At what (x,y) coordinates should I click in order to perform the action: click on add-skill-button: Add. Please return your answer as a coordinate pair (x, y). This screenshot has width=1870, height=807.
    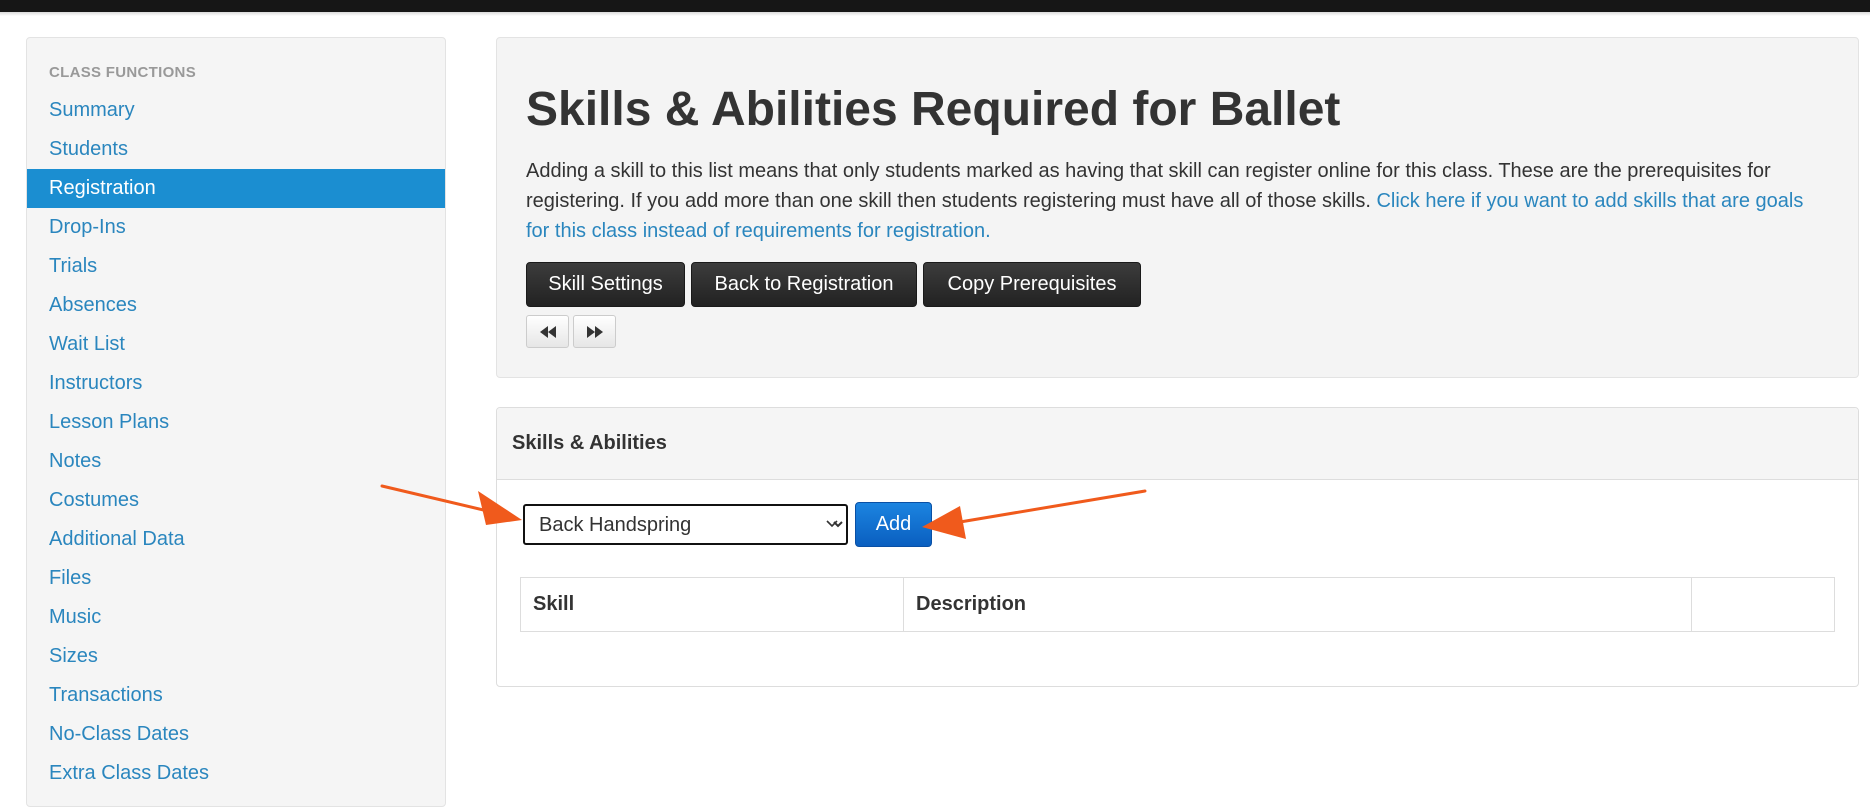
    Looking at the image, I should click on (893, 524).